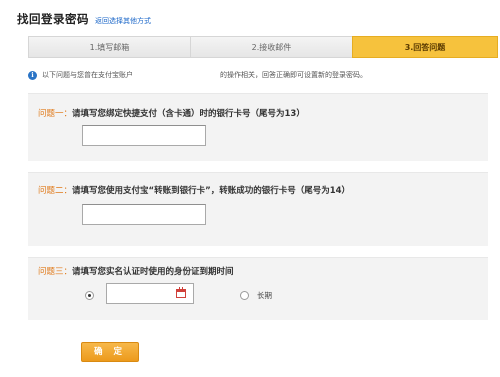 This screenshot has height=377, width=500. I want to click on question-2-number: 问题二：, so click(55, 191).